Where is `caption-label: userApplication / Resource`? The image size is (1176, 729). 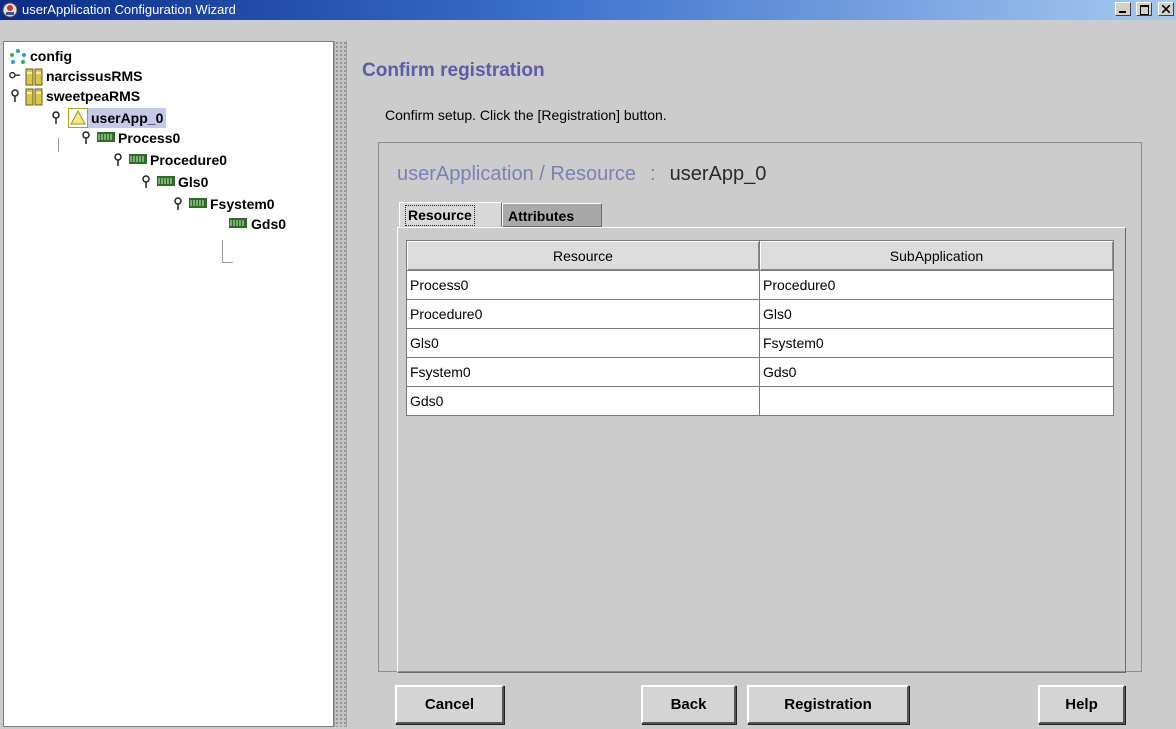
caption-label: userApplication / Resource is located at coordinates (517, 174).